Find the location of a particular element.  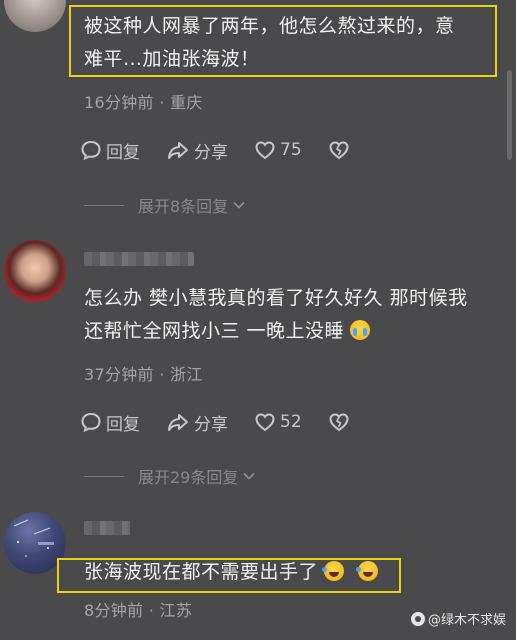

expand-label: 展开29条回复 is located at coordinates (188, 477).